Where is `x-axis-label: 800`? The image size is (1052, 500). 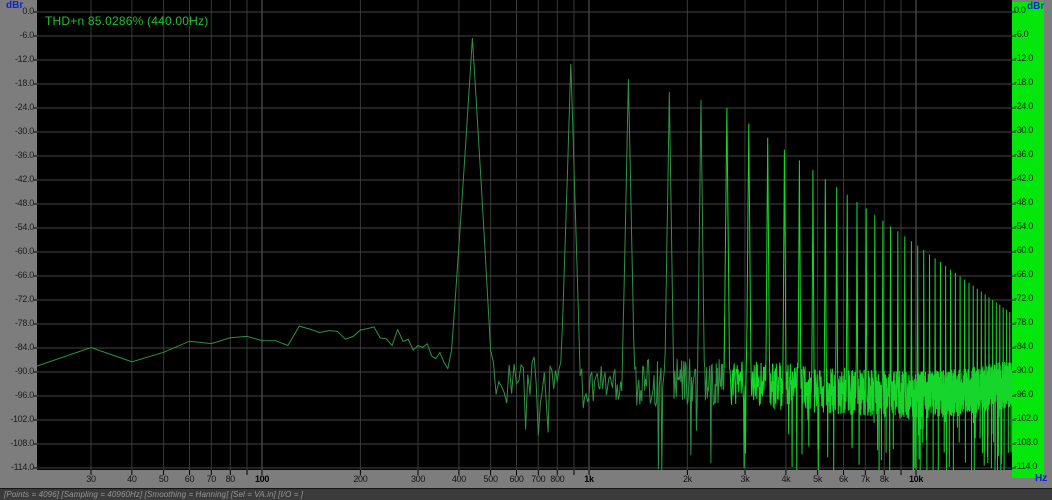
x-axis-label: 800 is located at coordinates (557, 479).